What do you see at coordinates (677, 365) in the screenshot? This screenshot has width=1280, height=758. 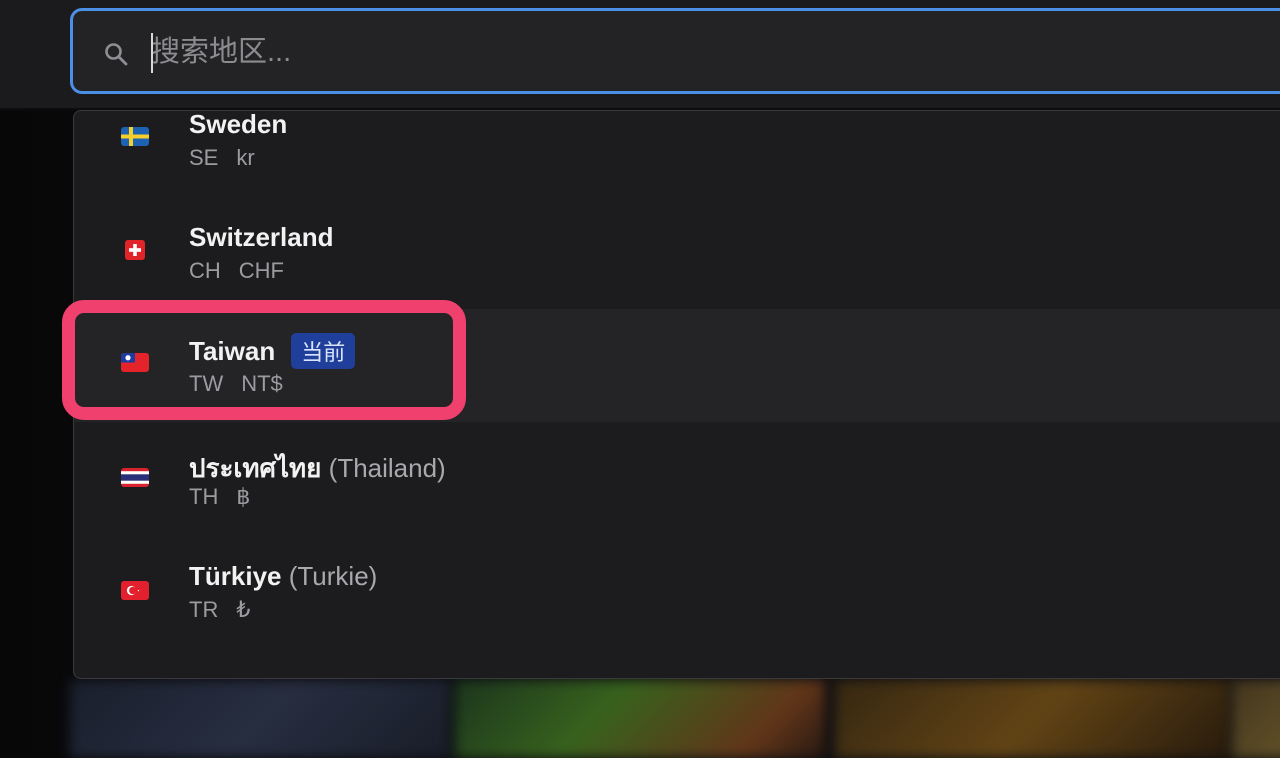 I see `region-item-taiwan: Taiwan 当前 TW NT$` at bounding box center [677, 365].